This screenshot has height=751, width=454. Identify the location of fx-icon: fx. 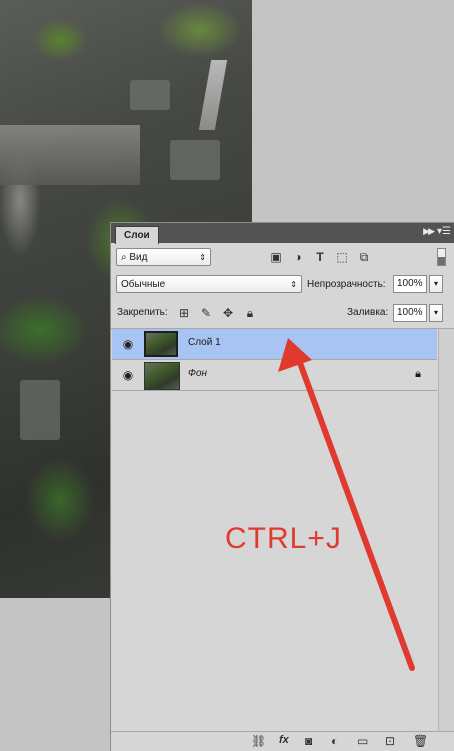
(284, 740).